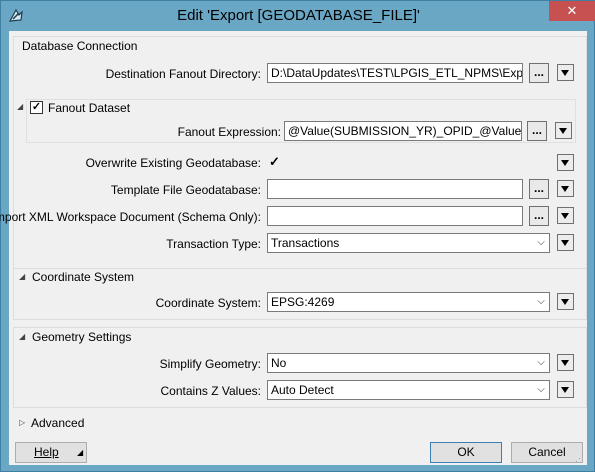 The image size is (595, 472). What do you see at coordinates (22, 277) in the screenshot?
I see `coordinate-expand-icon: ◢` at bounding box center [22, 277].